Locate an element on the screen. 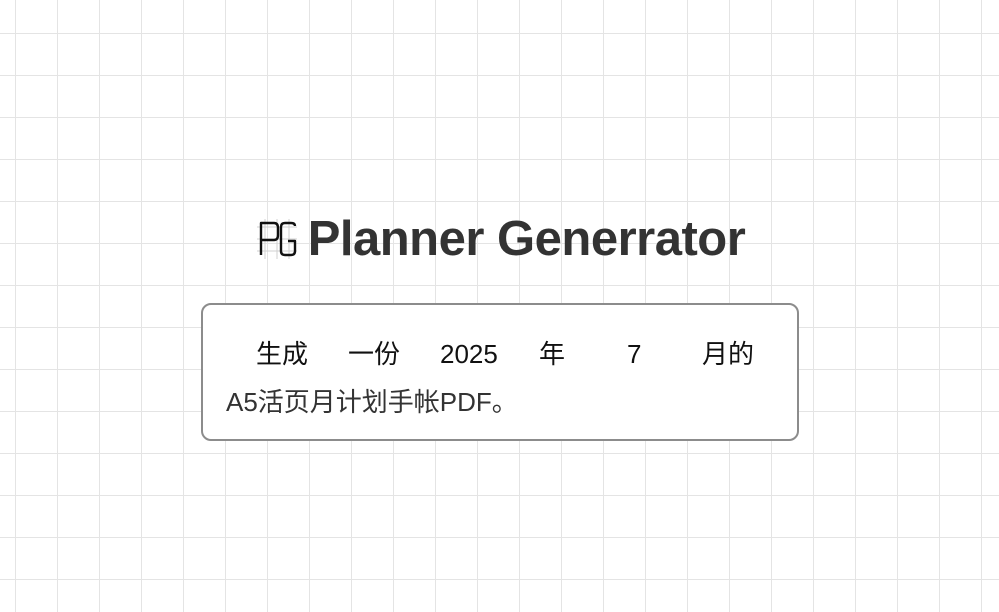  app-title: Planner Generrator is located at coordinates (526, 239).